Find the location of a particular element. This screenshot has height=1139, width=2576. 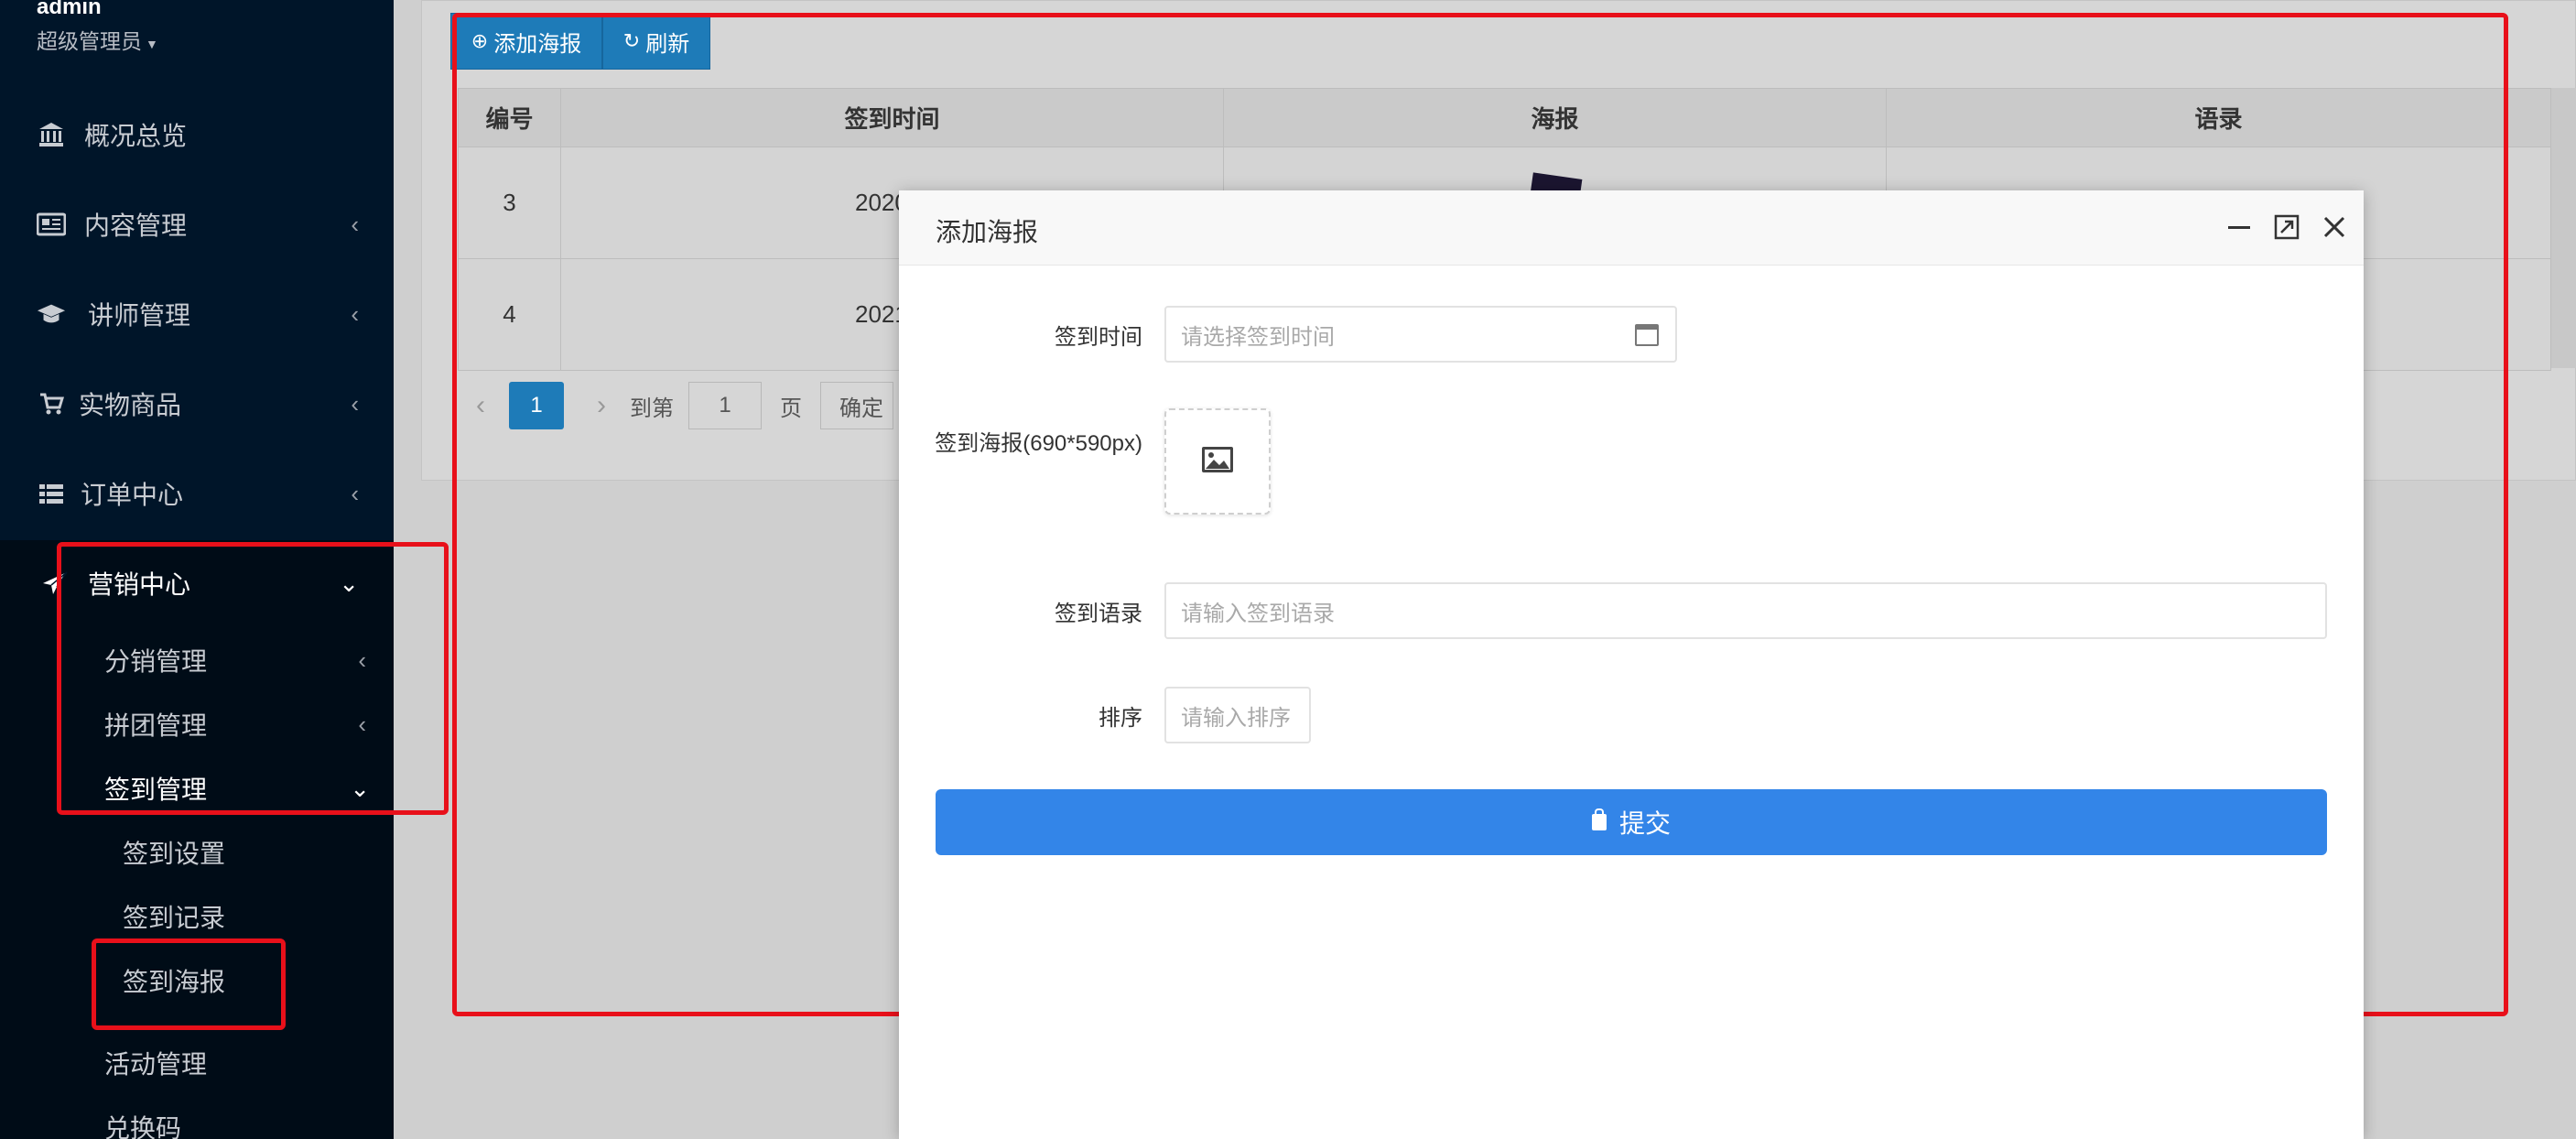

caret-down-icon: ▼ is located at coordinates (152, 44).